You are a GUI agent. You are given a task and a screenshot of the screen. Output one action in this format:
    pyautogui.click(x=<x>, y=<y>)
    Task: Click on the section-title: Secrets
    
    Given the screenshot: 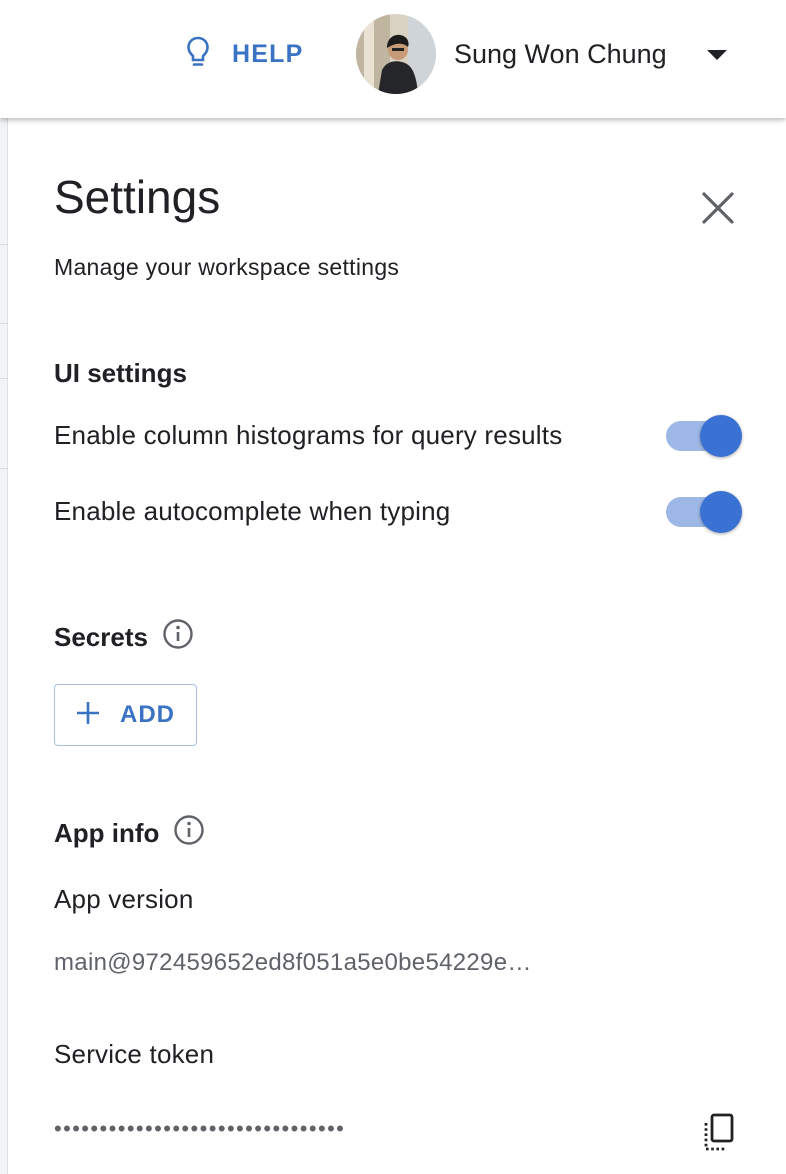 What is the action you would take?
    pyautogui.click(x=101, y=637)
    